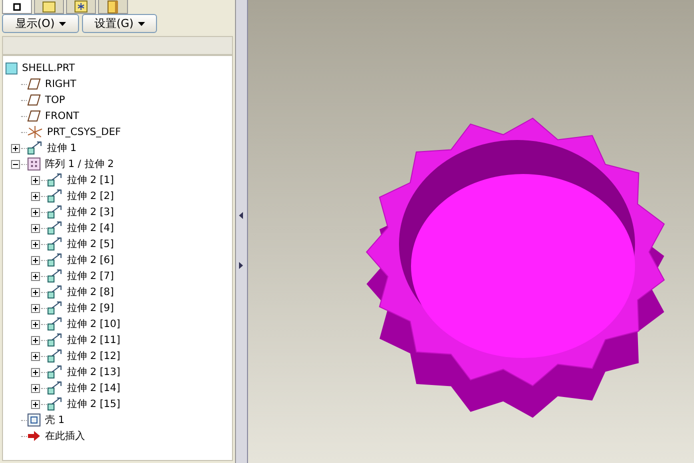 This screenshot has height=463, width=694. What do you see at coordinates (90, 292) in the screenshot?
I see `tree-item: 拉伸 2 [8]` at bounding box center [90, 292].